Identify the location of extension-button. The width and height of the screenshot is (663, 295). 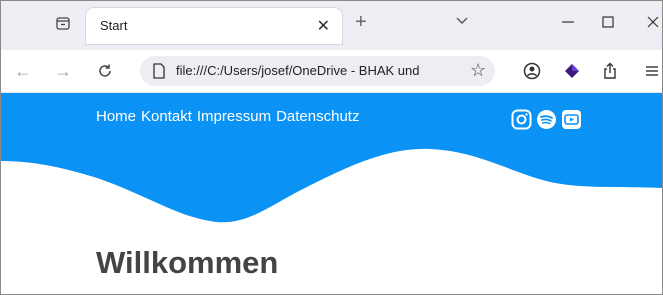
(572, 71).